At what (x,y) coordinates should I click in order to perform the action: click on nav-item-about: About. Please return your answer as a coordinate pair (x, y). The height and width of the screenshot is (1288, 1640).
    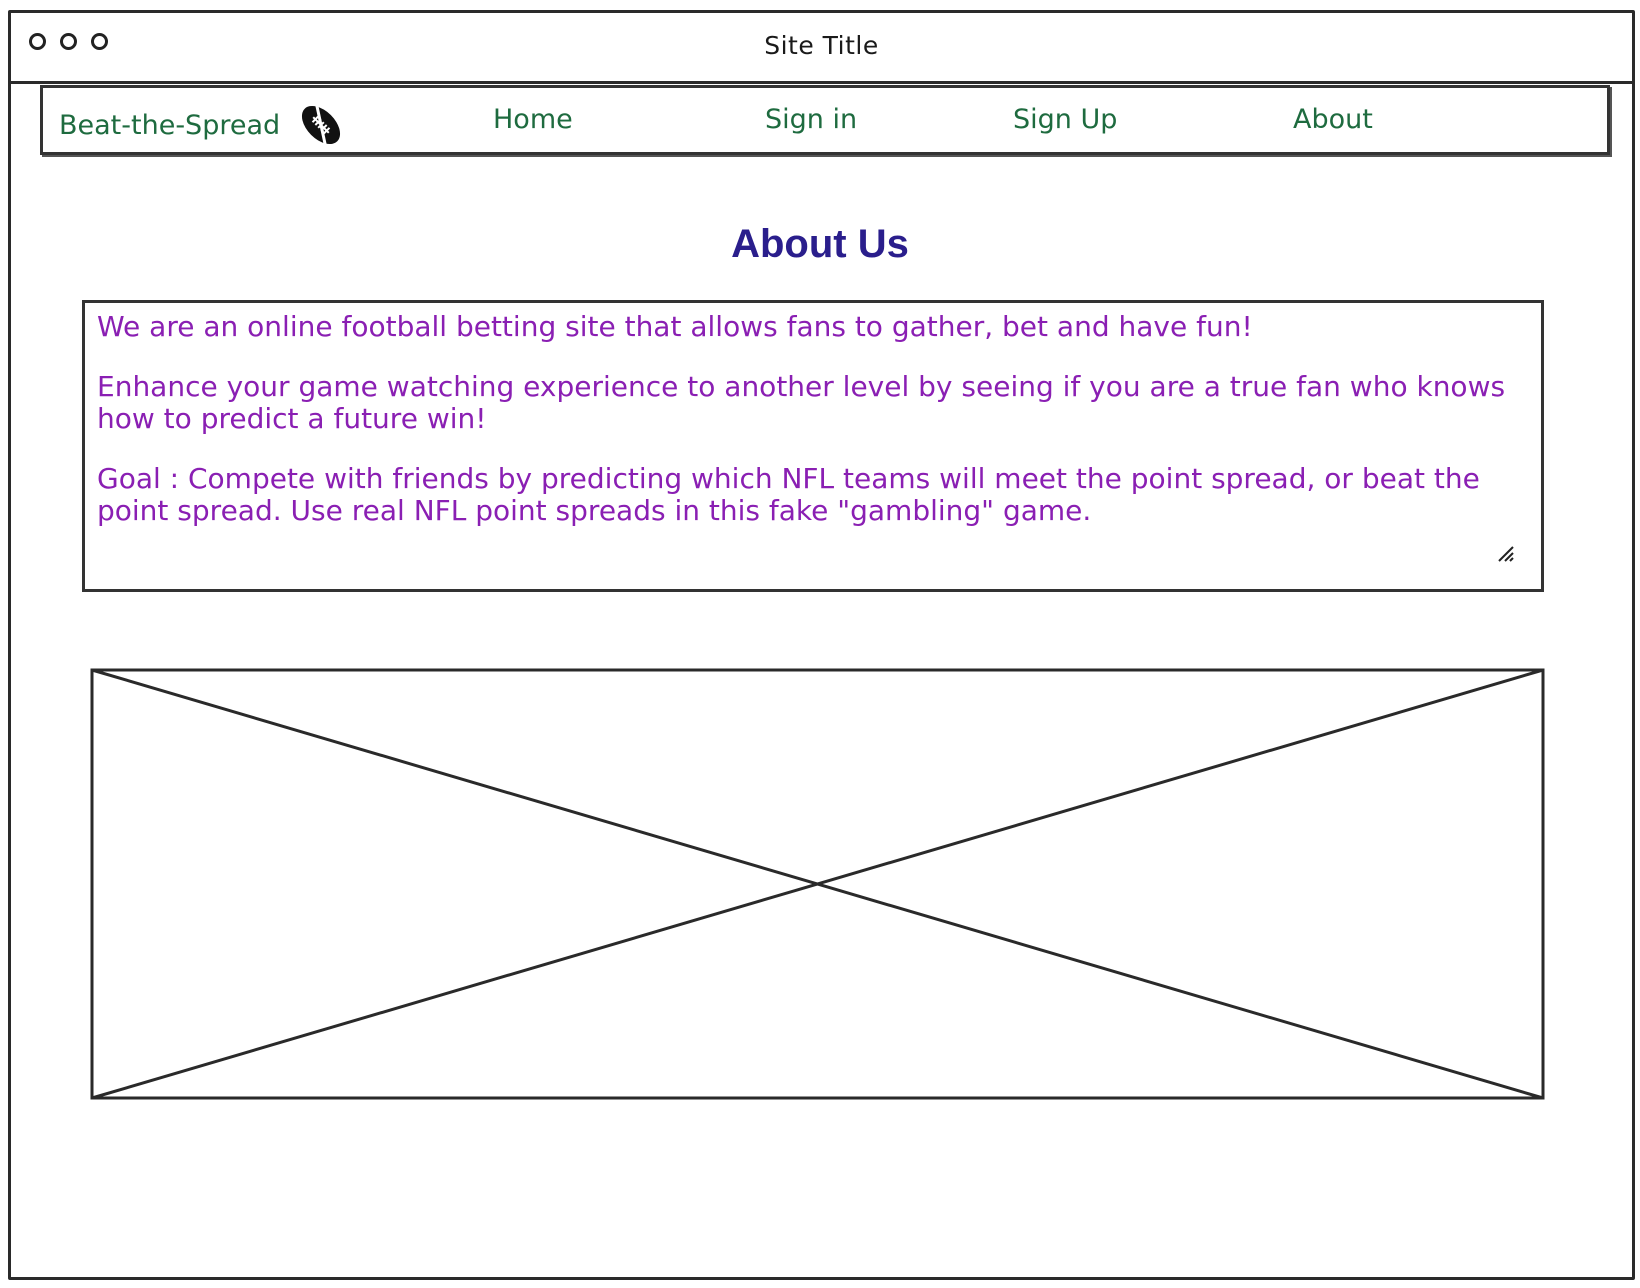
    Looking at the image, I should click on (1333, 119).